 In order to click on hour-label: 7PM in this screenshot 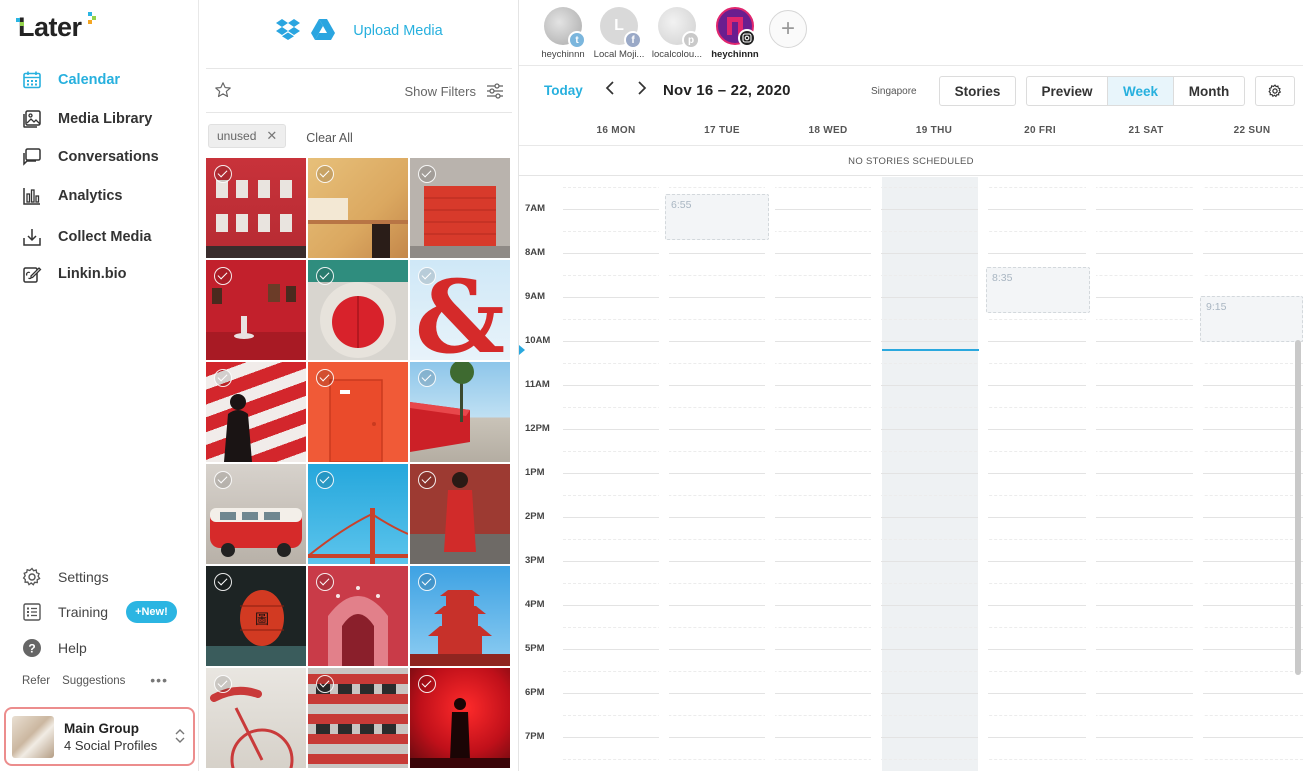, I will do `click(535, 736)`.